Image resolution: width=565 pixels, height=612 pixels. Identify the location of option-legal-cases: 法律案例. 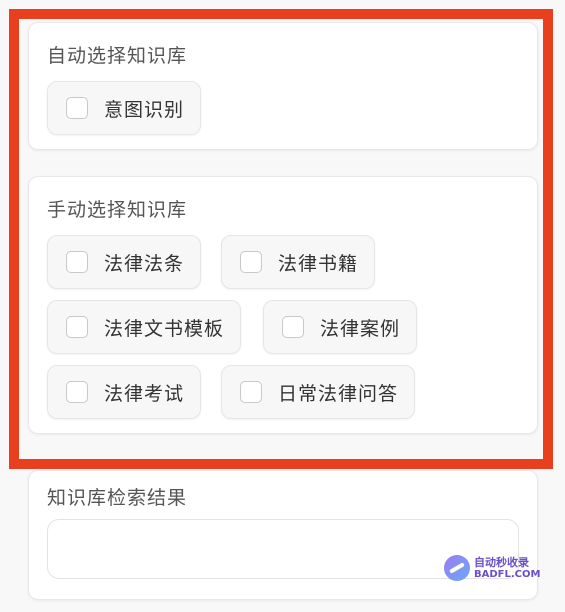
(340, 327).